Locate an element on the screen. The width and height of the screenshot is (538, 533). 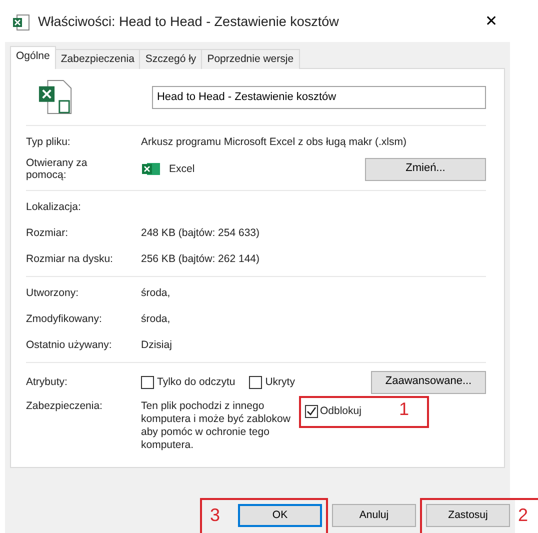
window-title: Właściwości: Head to Head - Zestawienie kosztów is located at coordinates (188, 22).